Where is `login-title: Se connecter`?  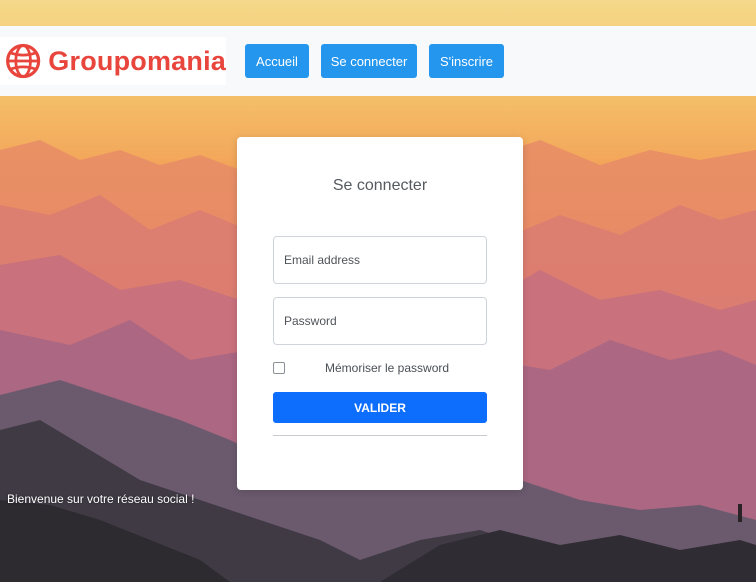
login-title: Se connecter is located at coordinates (380, 185).